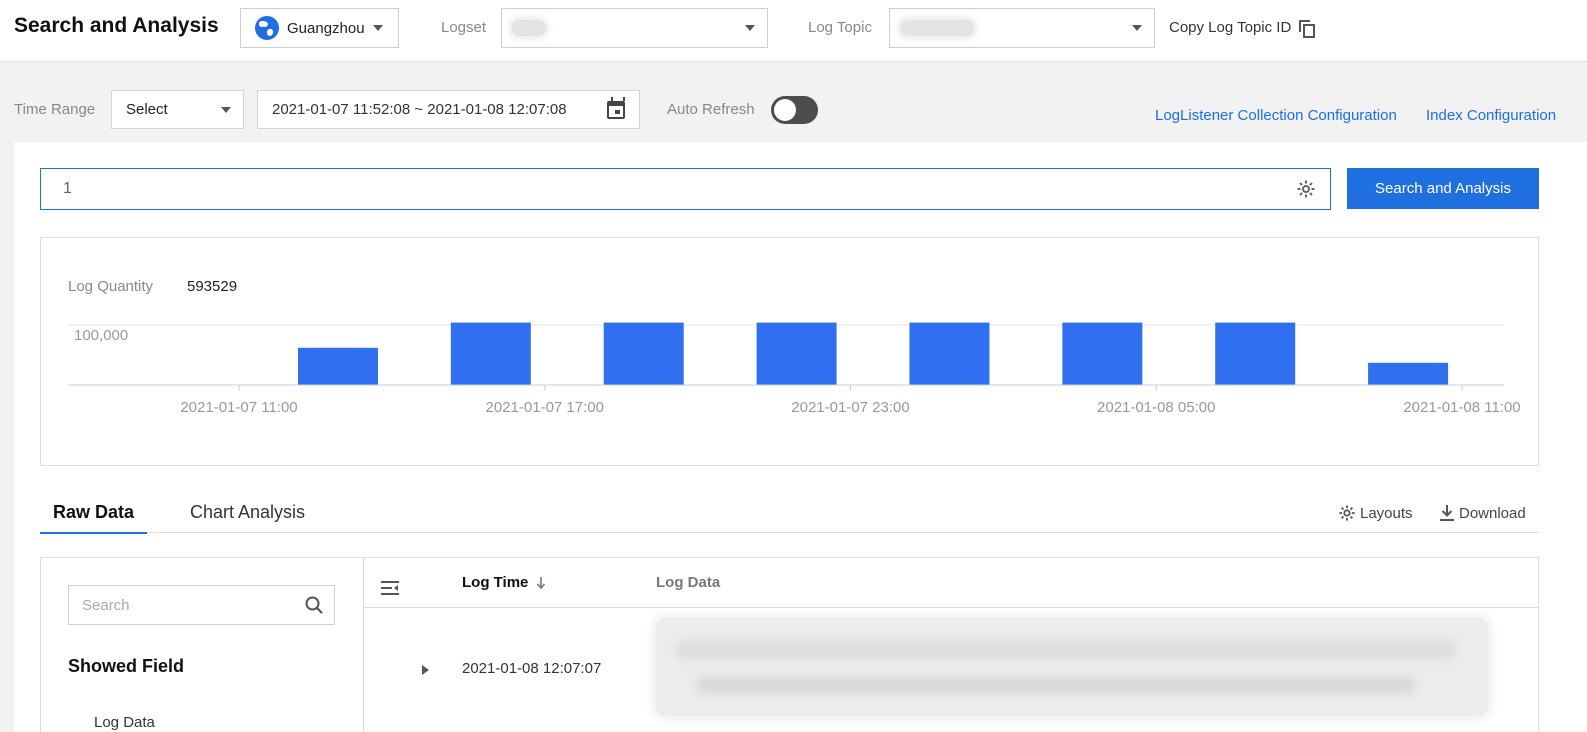  What do you see at coordinates (201, 605) in the screenshot?
I see `field-search-input: Search` at bounding box center [201, 605].